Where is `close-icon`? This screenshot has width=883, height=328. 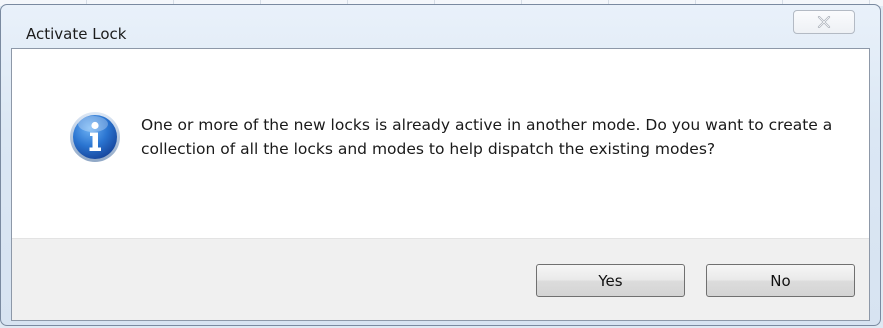
close-icon is located at coordinates (824, 22).